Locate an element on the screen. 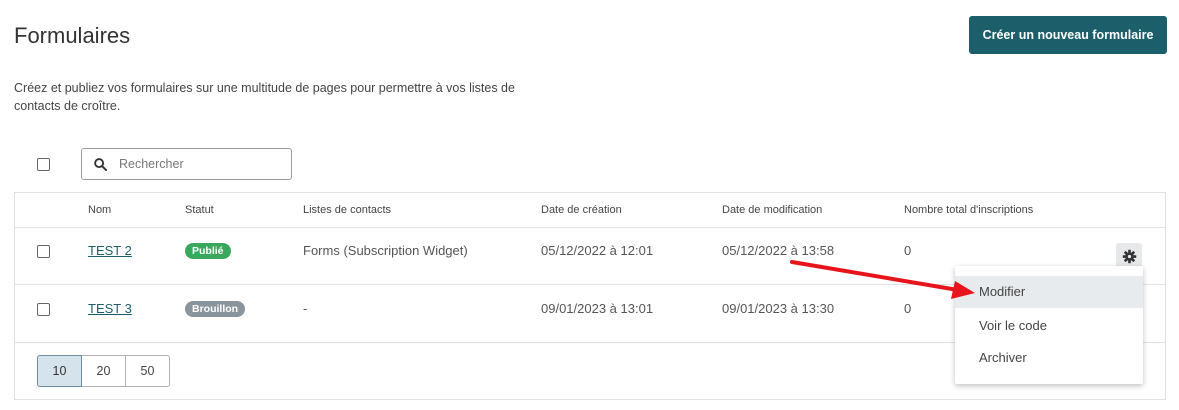 Image resolution: width=1179 pixels, height=410 pixels. column-header-status: Statut is located at coordinates (199, 210).